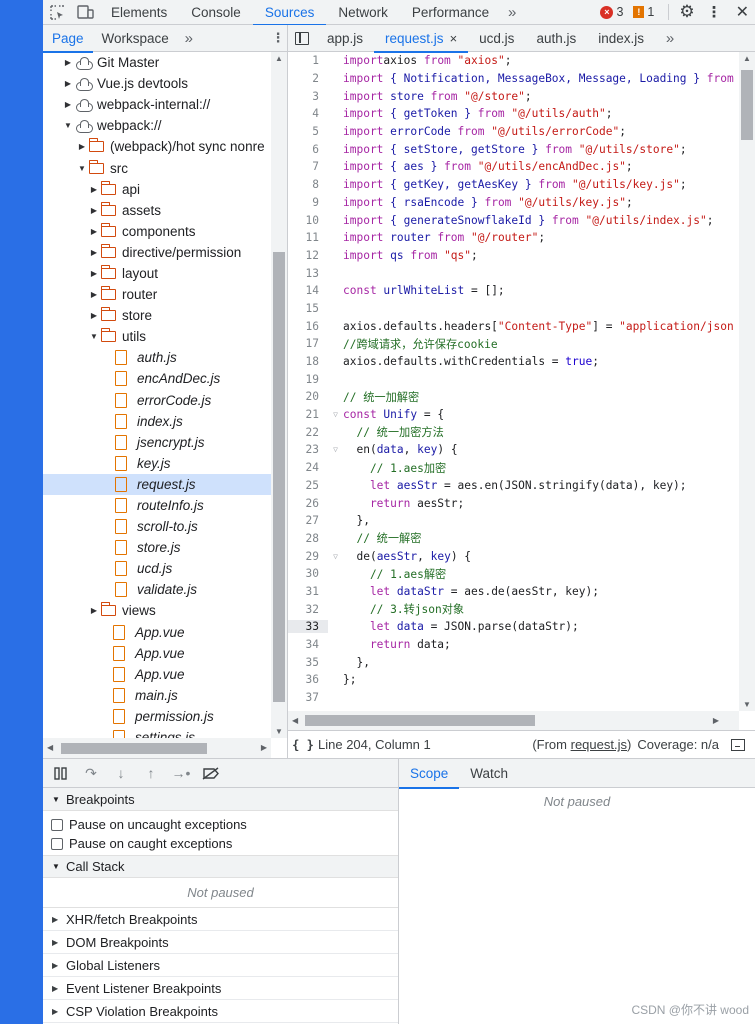 Image resolution: width=755 pixels, height=1024 pixels. I want to click on line-number: 23, so click(308, 449).